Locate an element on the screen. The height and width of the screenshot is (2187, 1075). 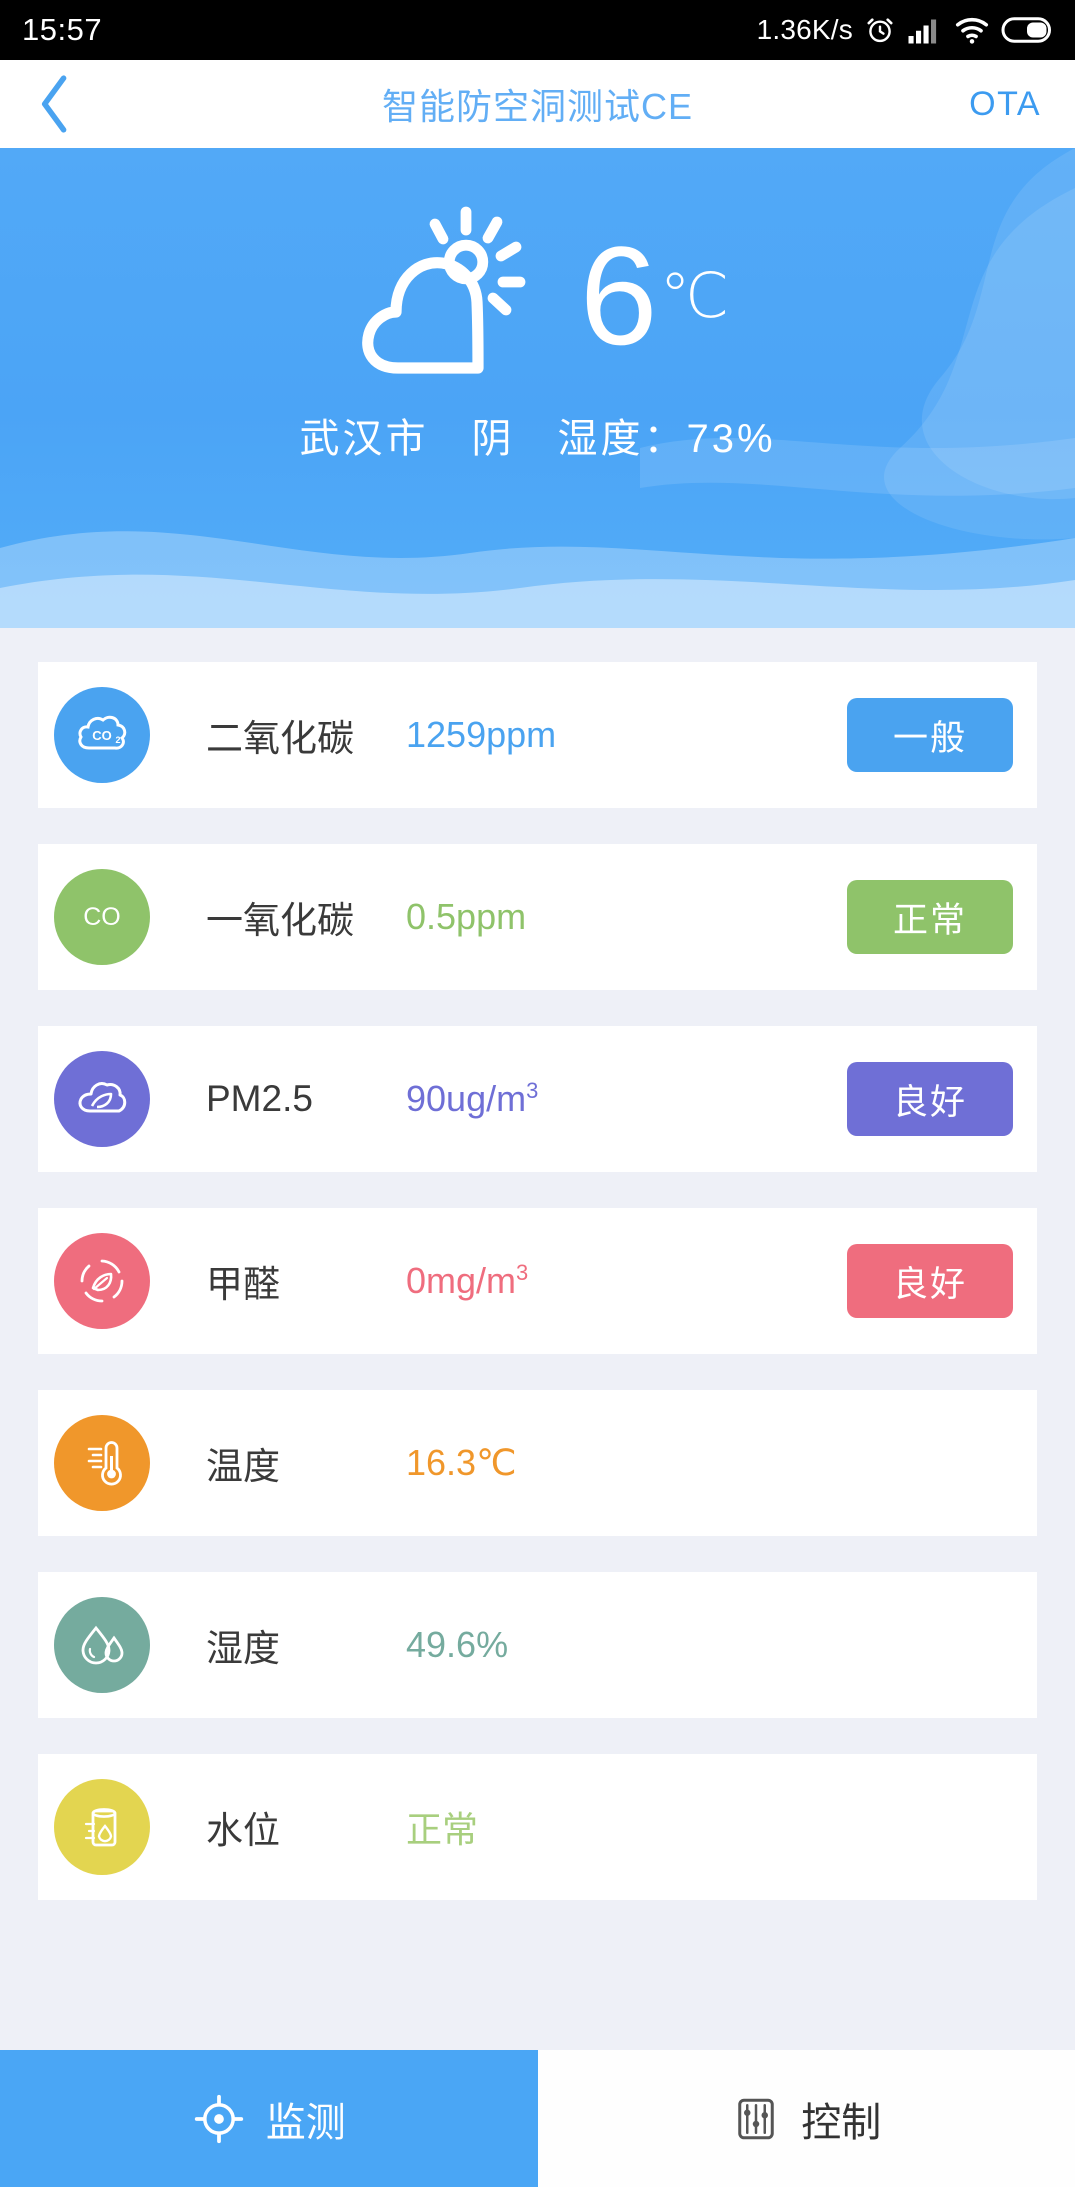
wifi-icon is located at coordinates (972, 30).